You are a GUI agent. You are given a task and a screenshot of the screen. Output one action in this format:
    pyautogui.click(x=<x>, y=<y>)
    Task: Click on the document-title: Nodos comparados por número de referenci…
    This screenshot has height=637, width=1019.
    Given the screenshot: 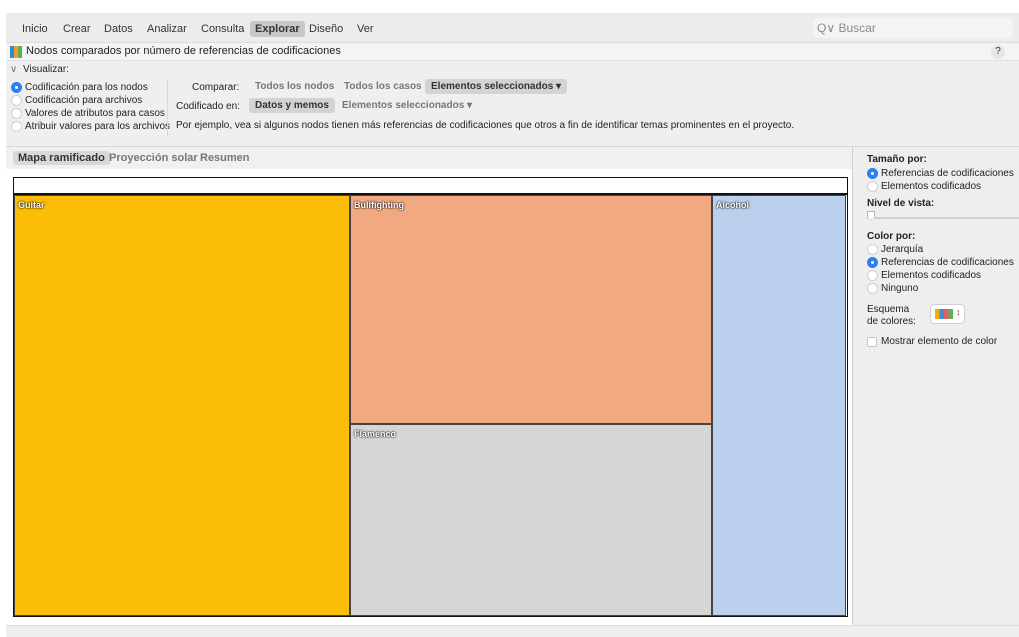 What is the action you would take?
    pyautogui.click(x=183, y=51)
    